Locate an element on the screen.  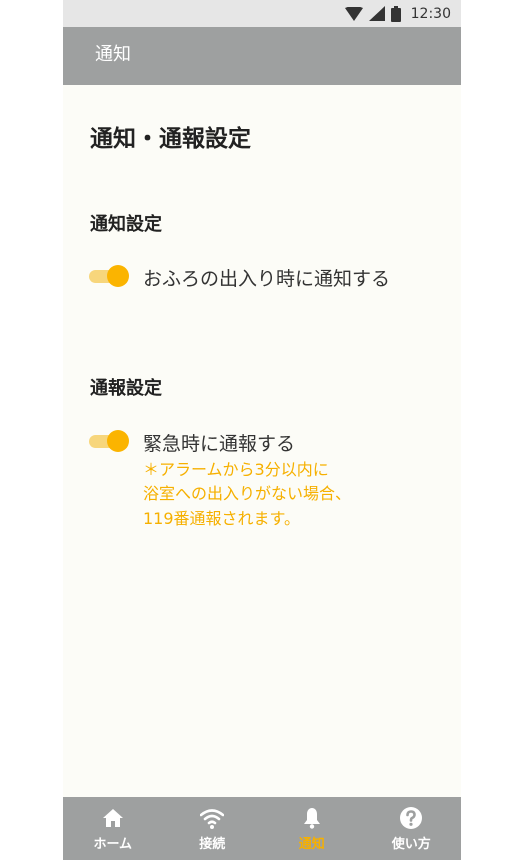
nav-item-notifications: 通知 is located at coordinates (312, 828).